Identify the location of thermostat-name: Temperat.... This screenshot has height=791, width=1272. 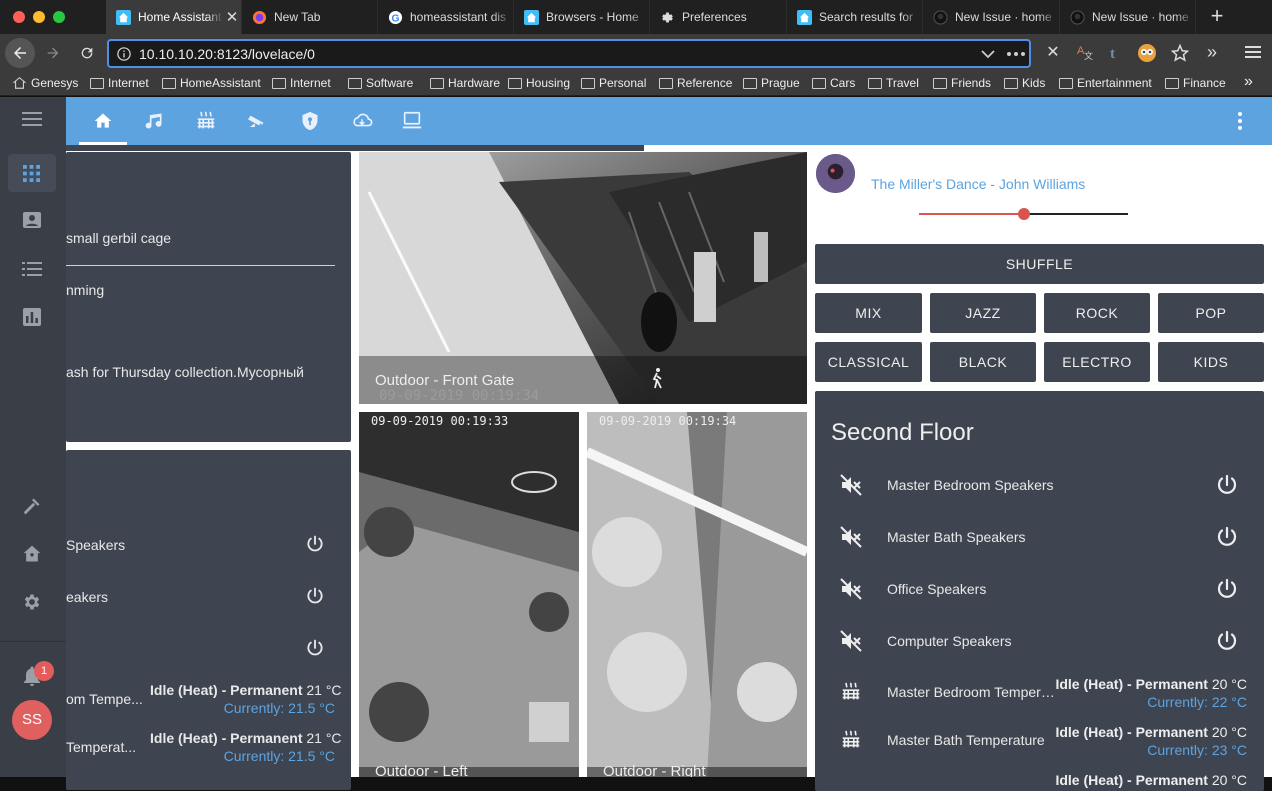
(101, 747).